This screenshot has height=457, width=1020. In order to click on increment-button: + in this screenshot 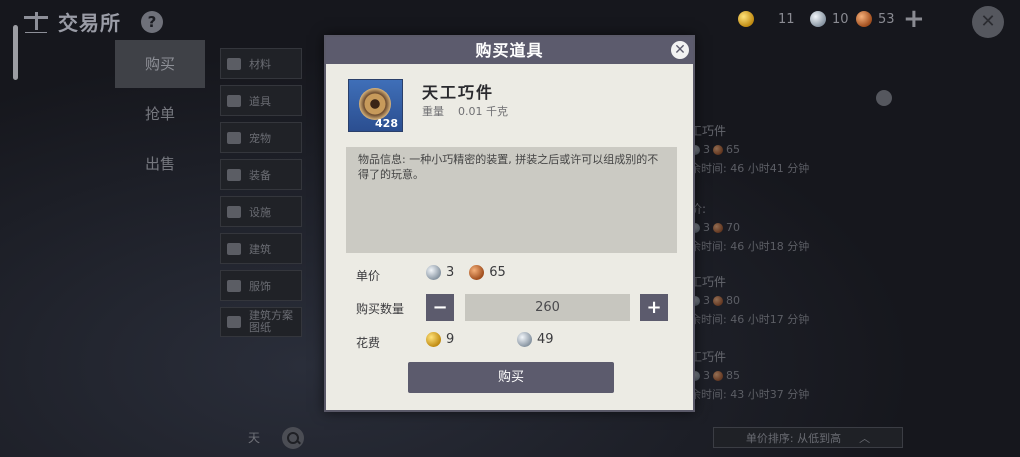, I will do `click(654, 307)`.